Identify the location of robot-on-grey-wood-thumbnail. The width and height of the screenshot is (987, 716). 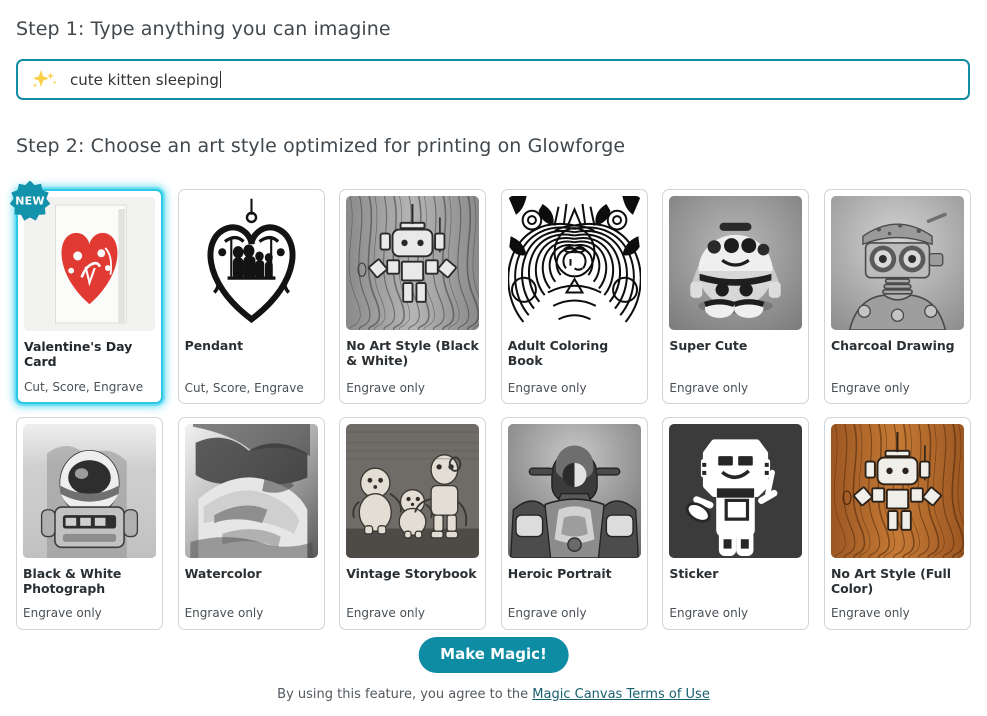
(413, 263).